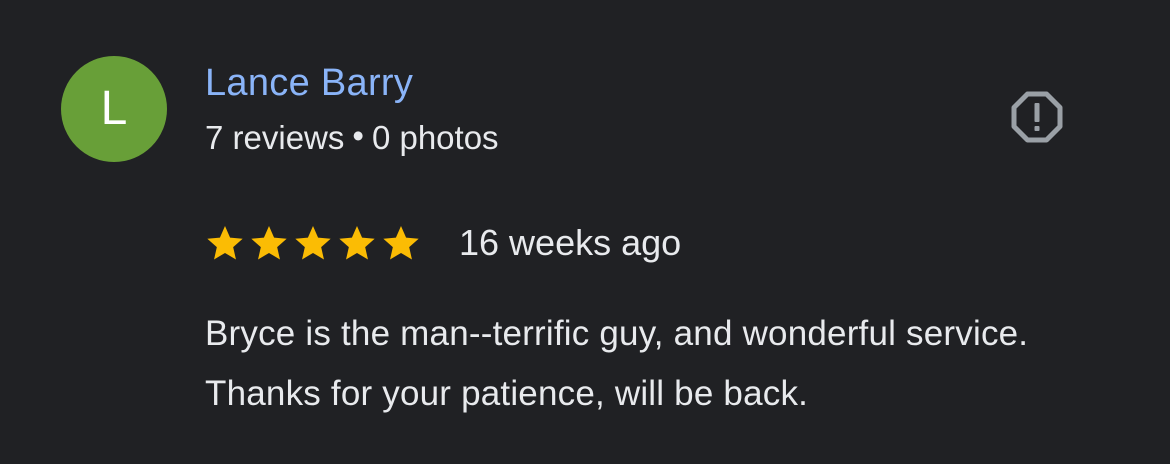 The image size is (1170, 464). I want to click on avatar: L, so click(114, 109).